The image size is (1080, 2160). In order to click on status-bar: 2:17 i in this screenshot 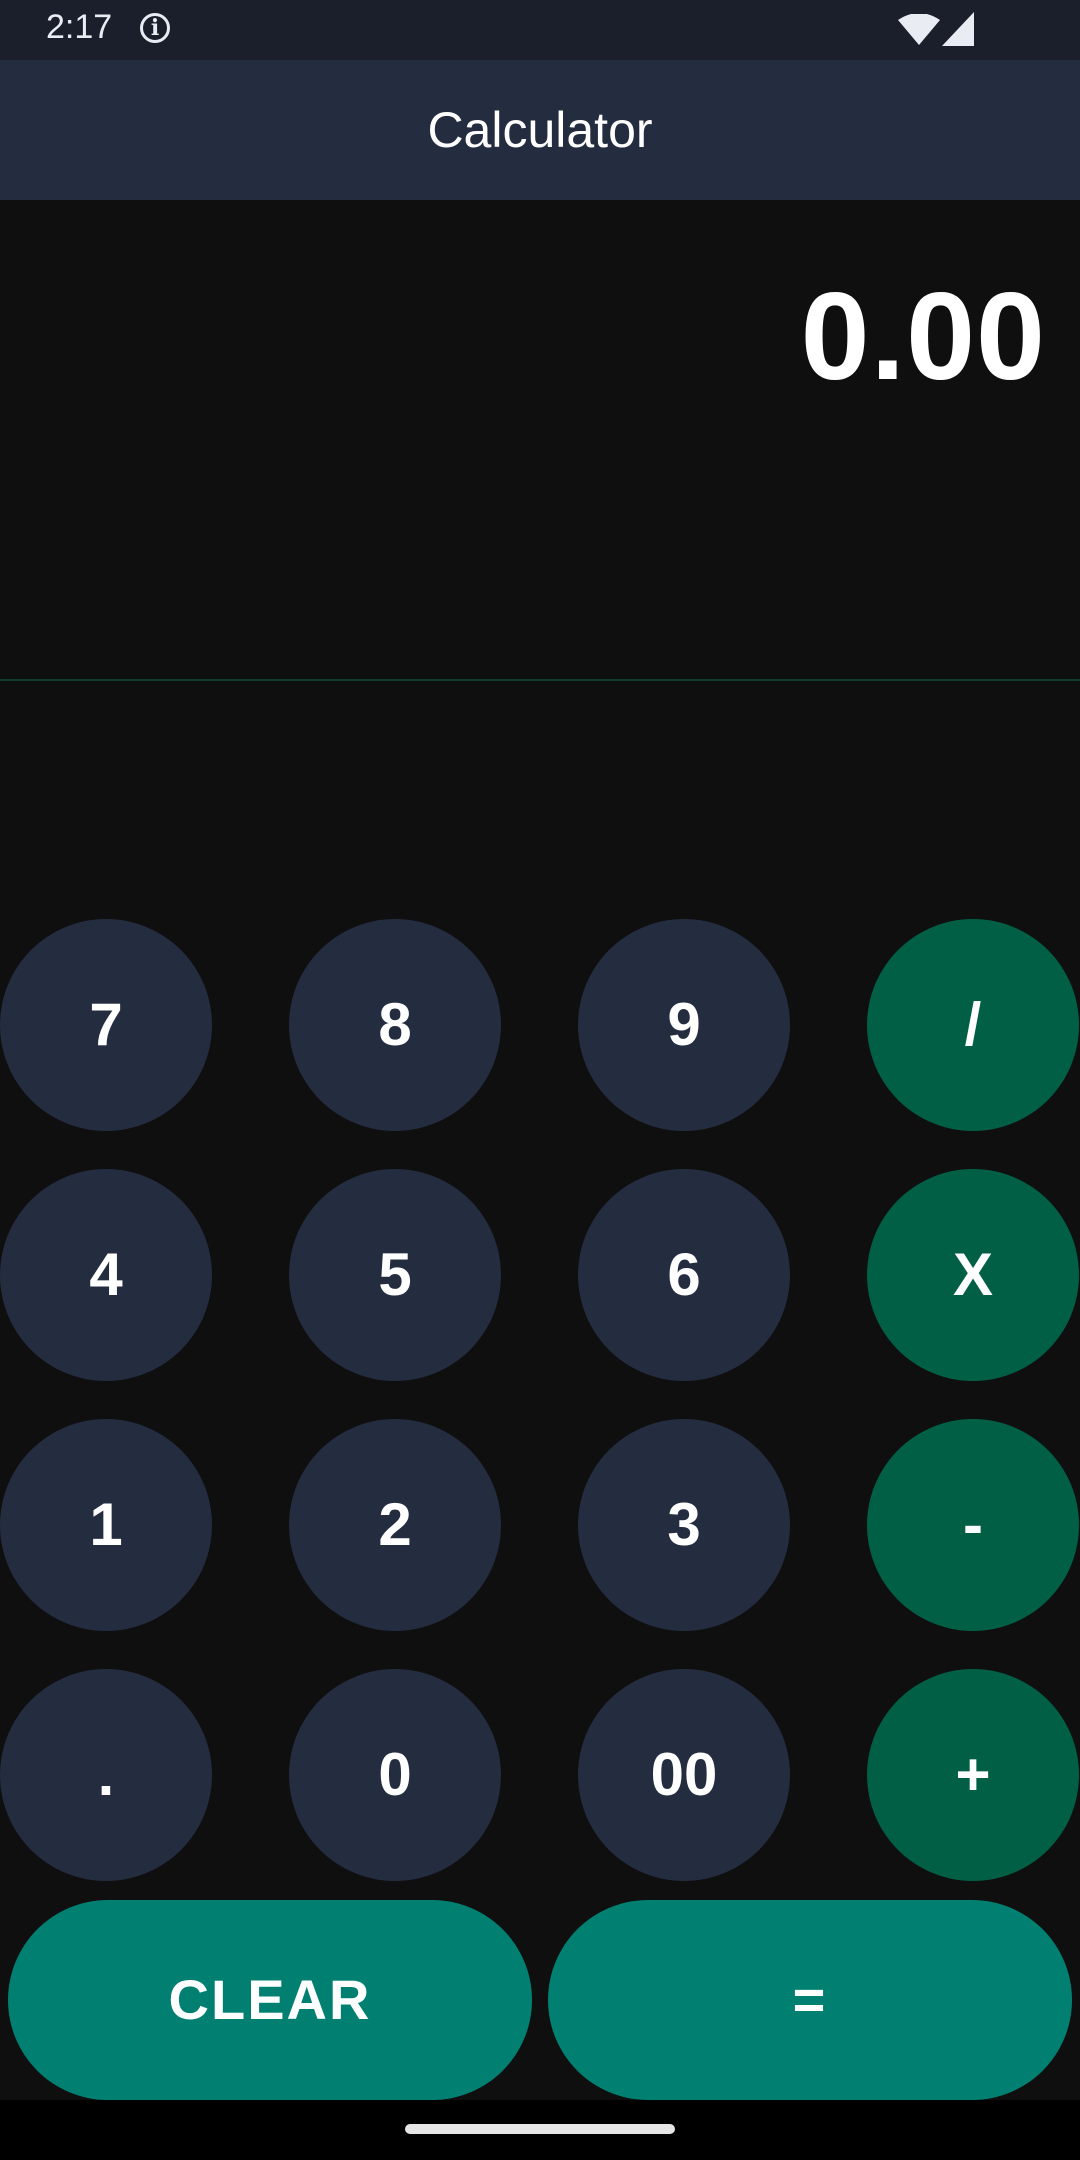, I will do `click(540, 30)`.